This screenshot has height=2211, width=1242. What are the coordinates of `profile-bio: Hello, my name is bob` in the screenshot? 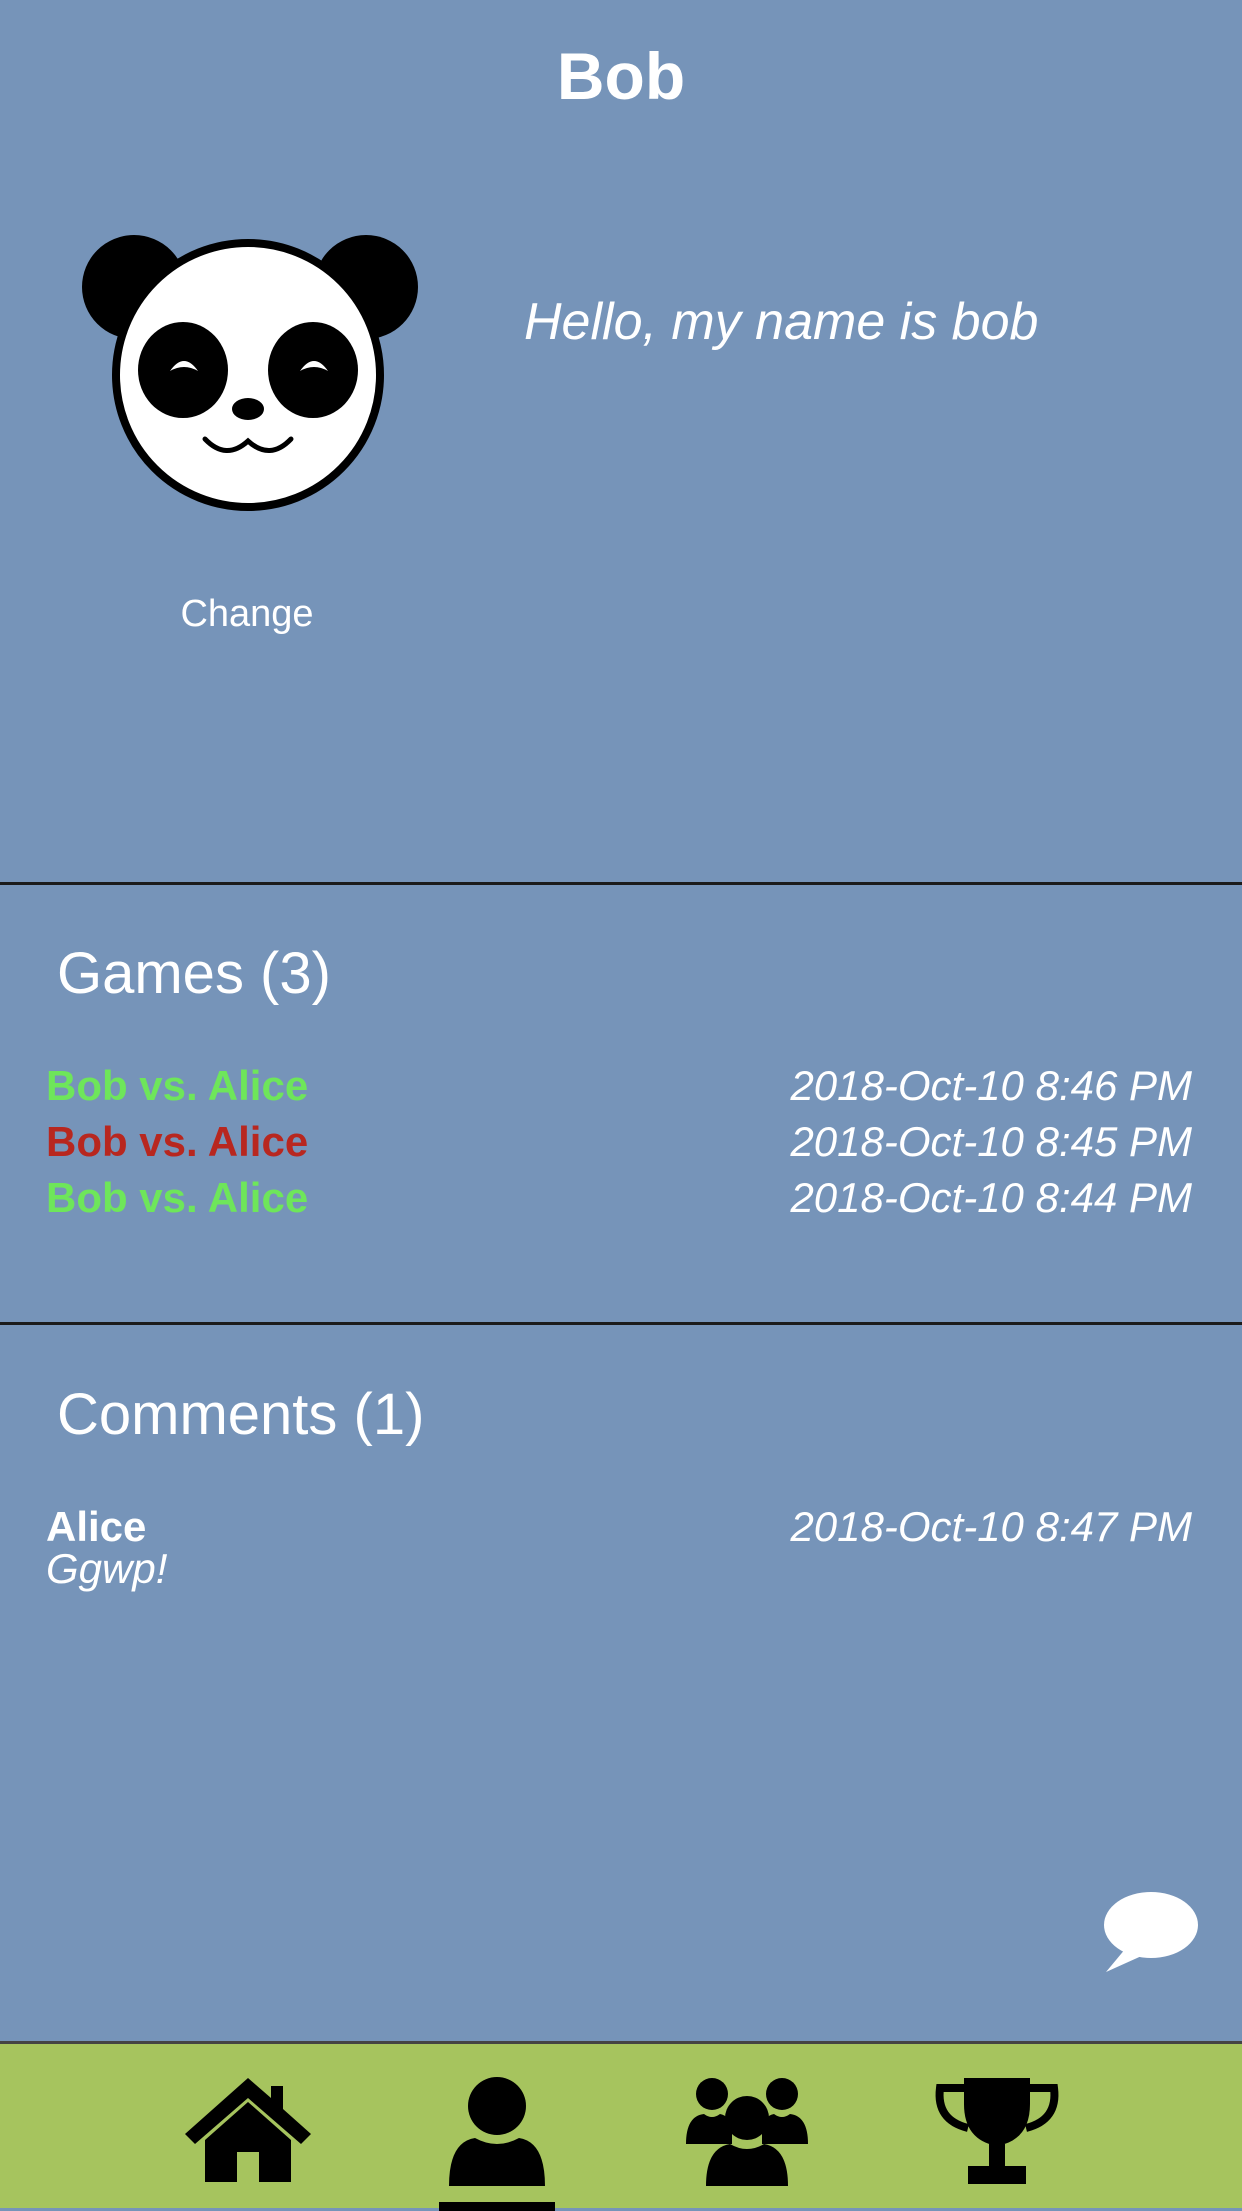 It's located at (781, 322).